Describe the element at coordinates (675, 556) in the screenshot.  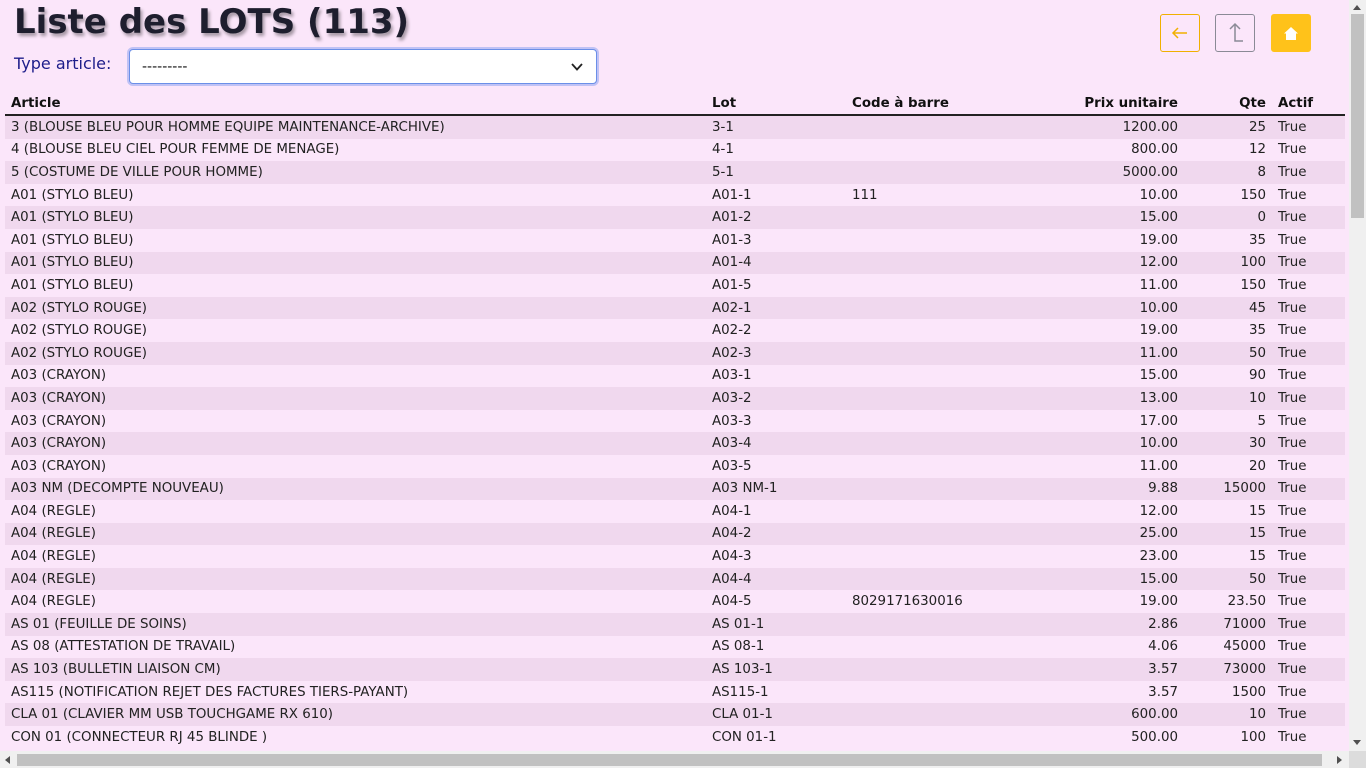
I see `table-row: A04 (REGLE) A04-3 23.00 15 True` at that location.